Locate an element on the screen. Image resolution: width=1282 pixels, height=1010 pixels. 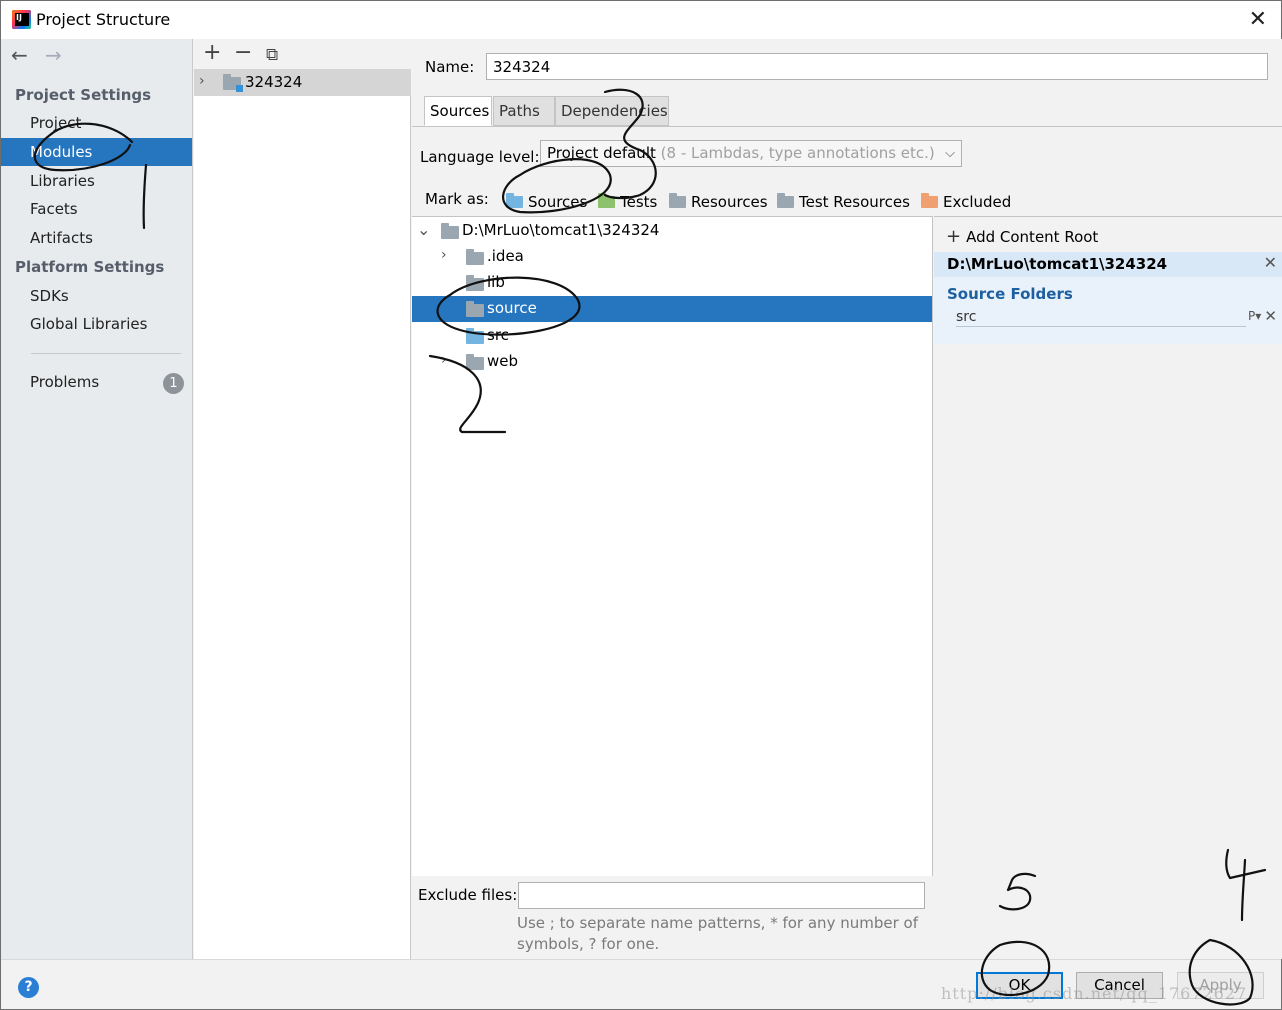
source-folders-header: Source Folders is located at coordinates (1010, 294).